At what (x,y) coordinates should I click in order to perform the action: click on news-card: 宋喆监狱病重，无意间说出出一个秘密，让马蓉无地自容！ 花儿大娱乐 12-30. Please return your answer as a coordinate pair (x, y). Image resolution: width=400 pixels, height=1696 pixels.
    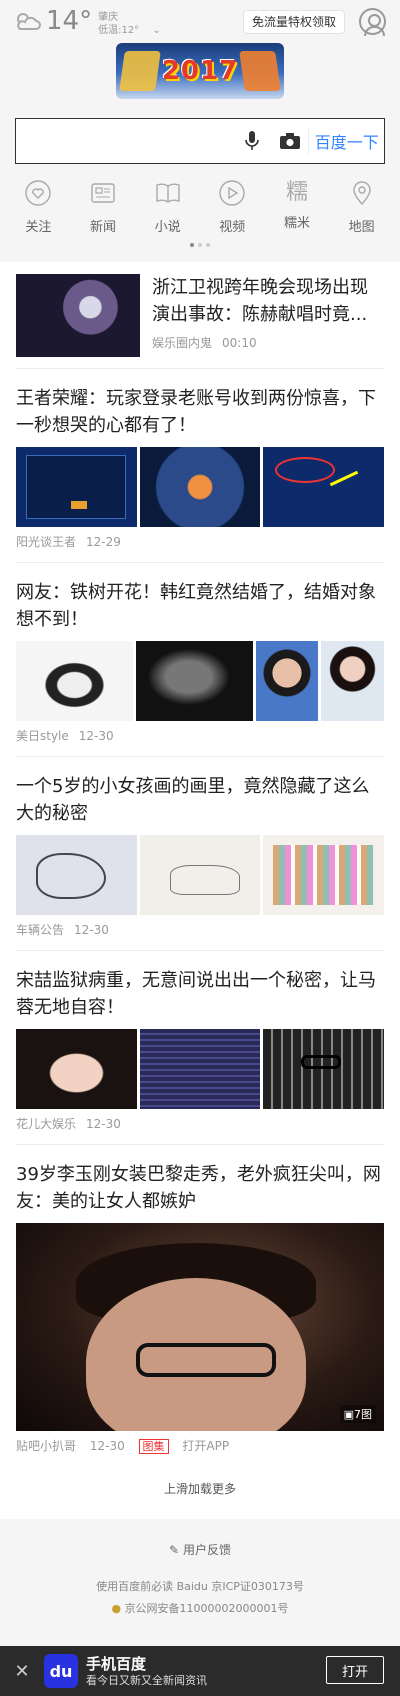
    Looking at the image, I should click on (200, 1048).